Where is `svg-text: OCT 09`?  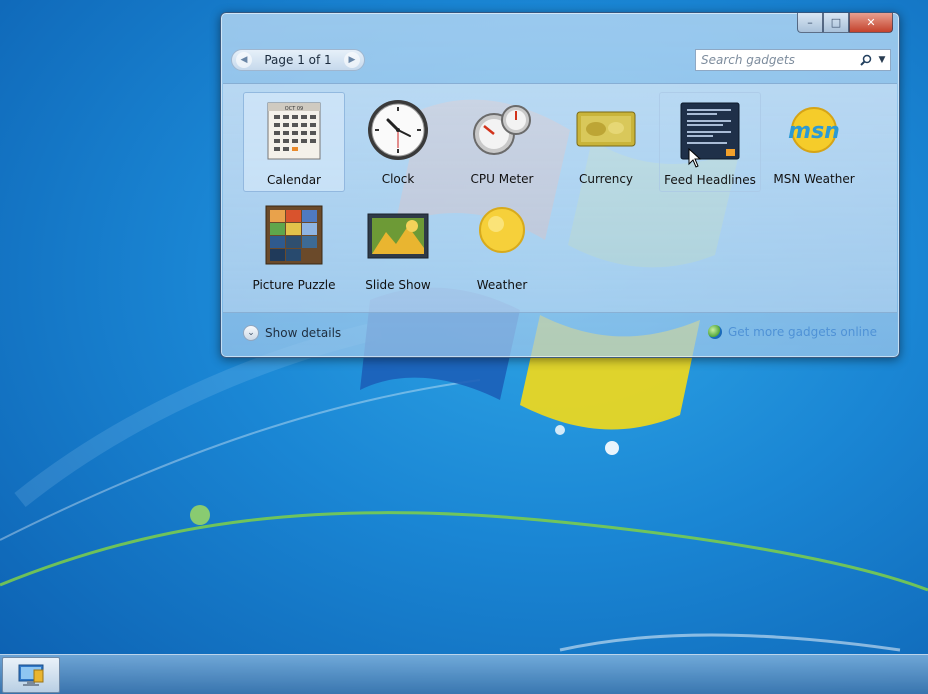 svg-text: OCT 09 is located at coordinates (294, 109).